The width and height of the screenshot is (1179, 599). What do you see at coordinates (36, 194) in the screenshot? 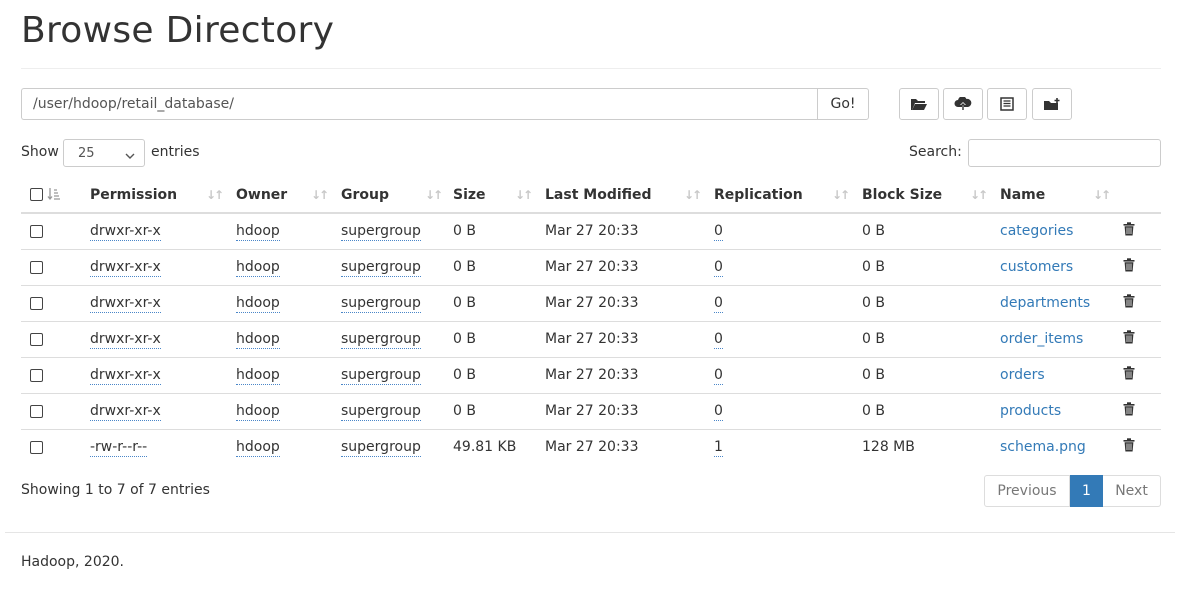
I see `select-all-checkbox` at bounding box center [36, 194].